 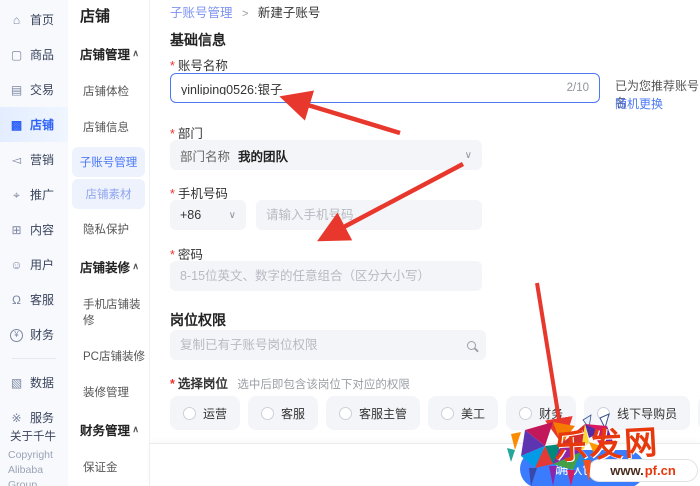 What do you see at coordinates (42, 230) in the screenshot?
I see `rail-label: 内容` at bounding box center [42, 230].